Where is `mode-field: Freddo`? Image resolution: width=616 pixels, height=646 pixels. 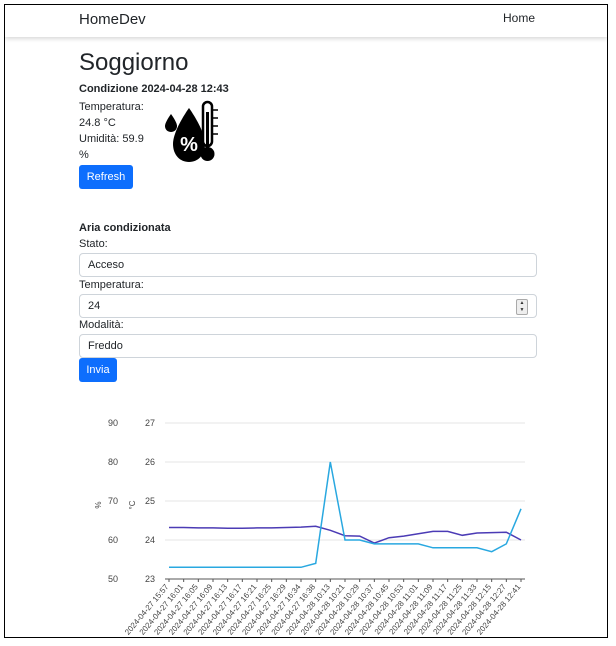
mode-field: Freddo is located at coordinates (308, 346).